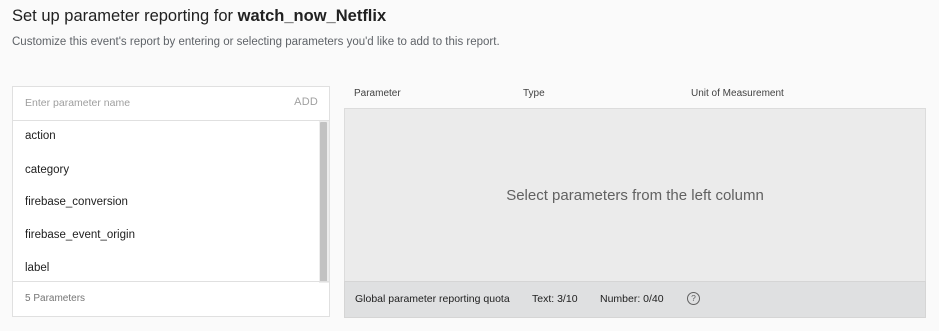  Describe the element at coordinates (150, 103) in the screenshot. I see `parameter-name-input` at that location.